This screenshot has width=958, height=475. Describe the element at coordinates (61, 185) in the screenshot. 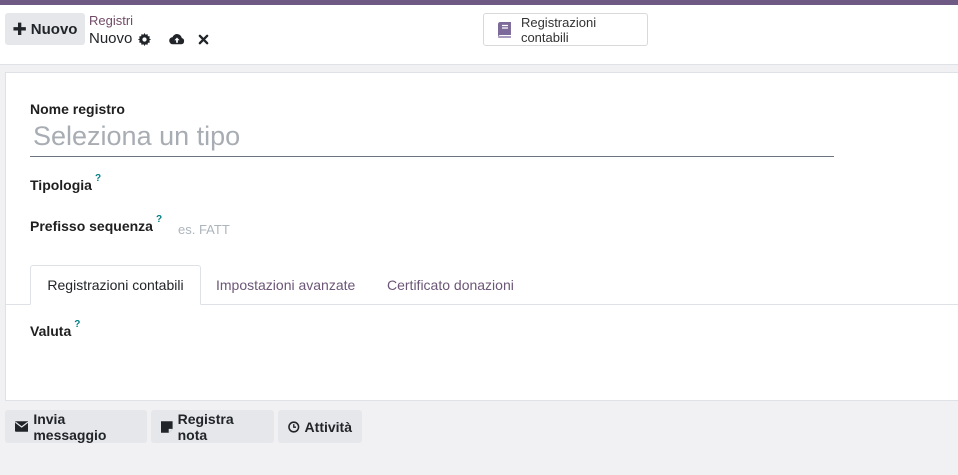

I see `journal-type-label-text: Tipologia` at that location.